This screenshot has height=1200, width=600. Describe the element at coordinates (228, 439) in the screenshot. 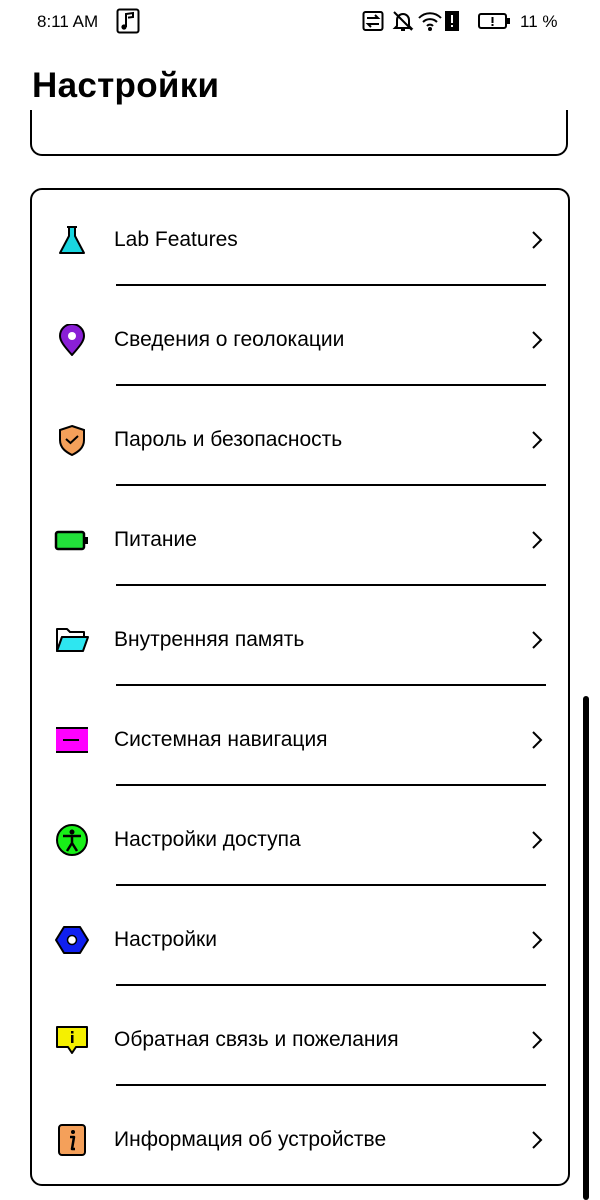

I see `settings-item-label: Пароль и безопасность` at that location.